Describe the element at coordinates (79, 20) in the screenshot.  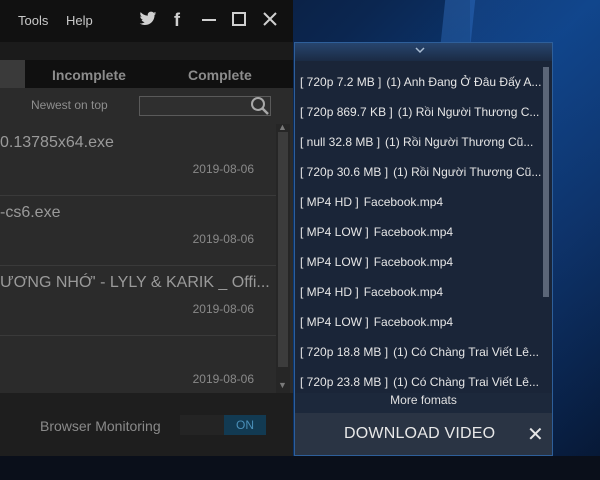
I see `menu-help: Help` at that location.